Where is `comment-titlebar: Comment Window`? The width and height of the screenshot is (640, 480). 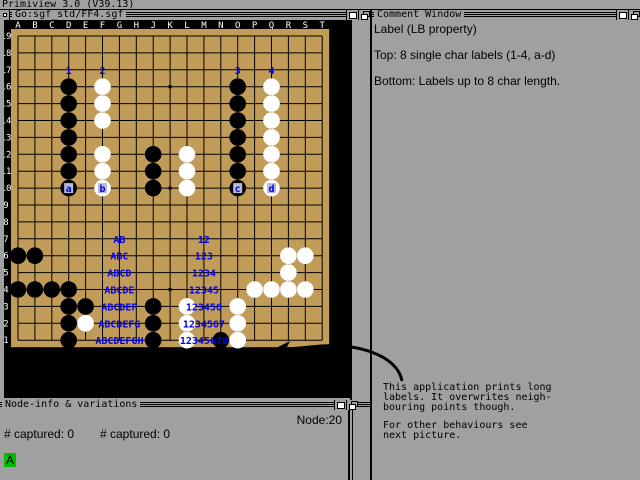 comment-titlebar: Comment Window is located at coordinates (506, 15).